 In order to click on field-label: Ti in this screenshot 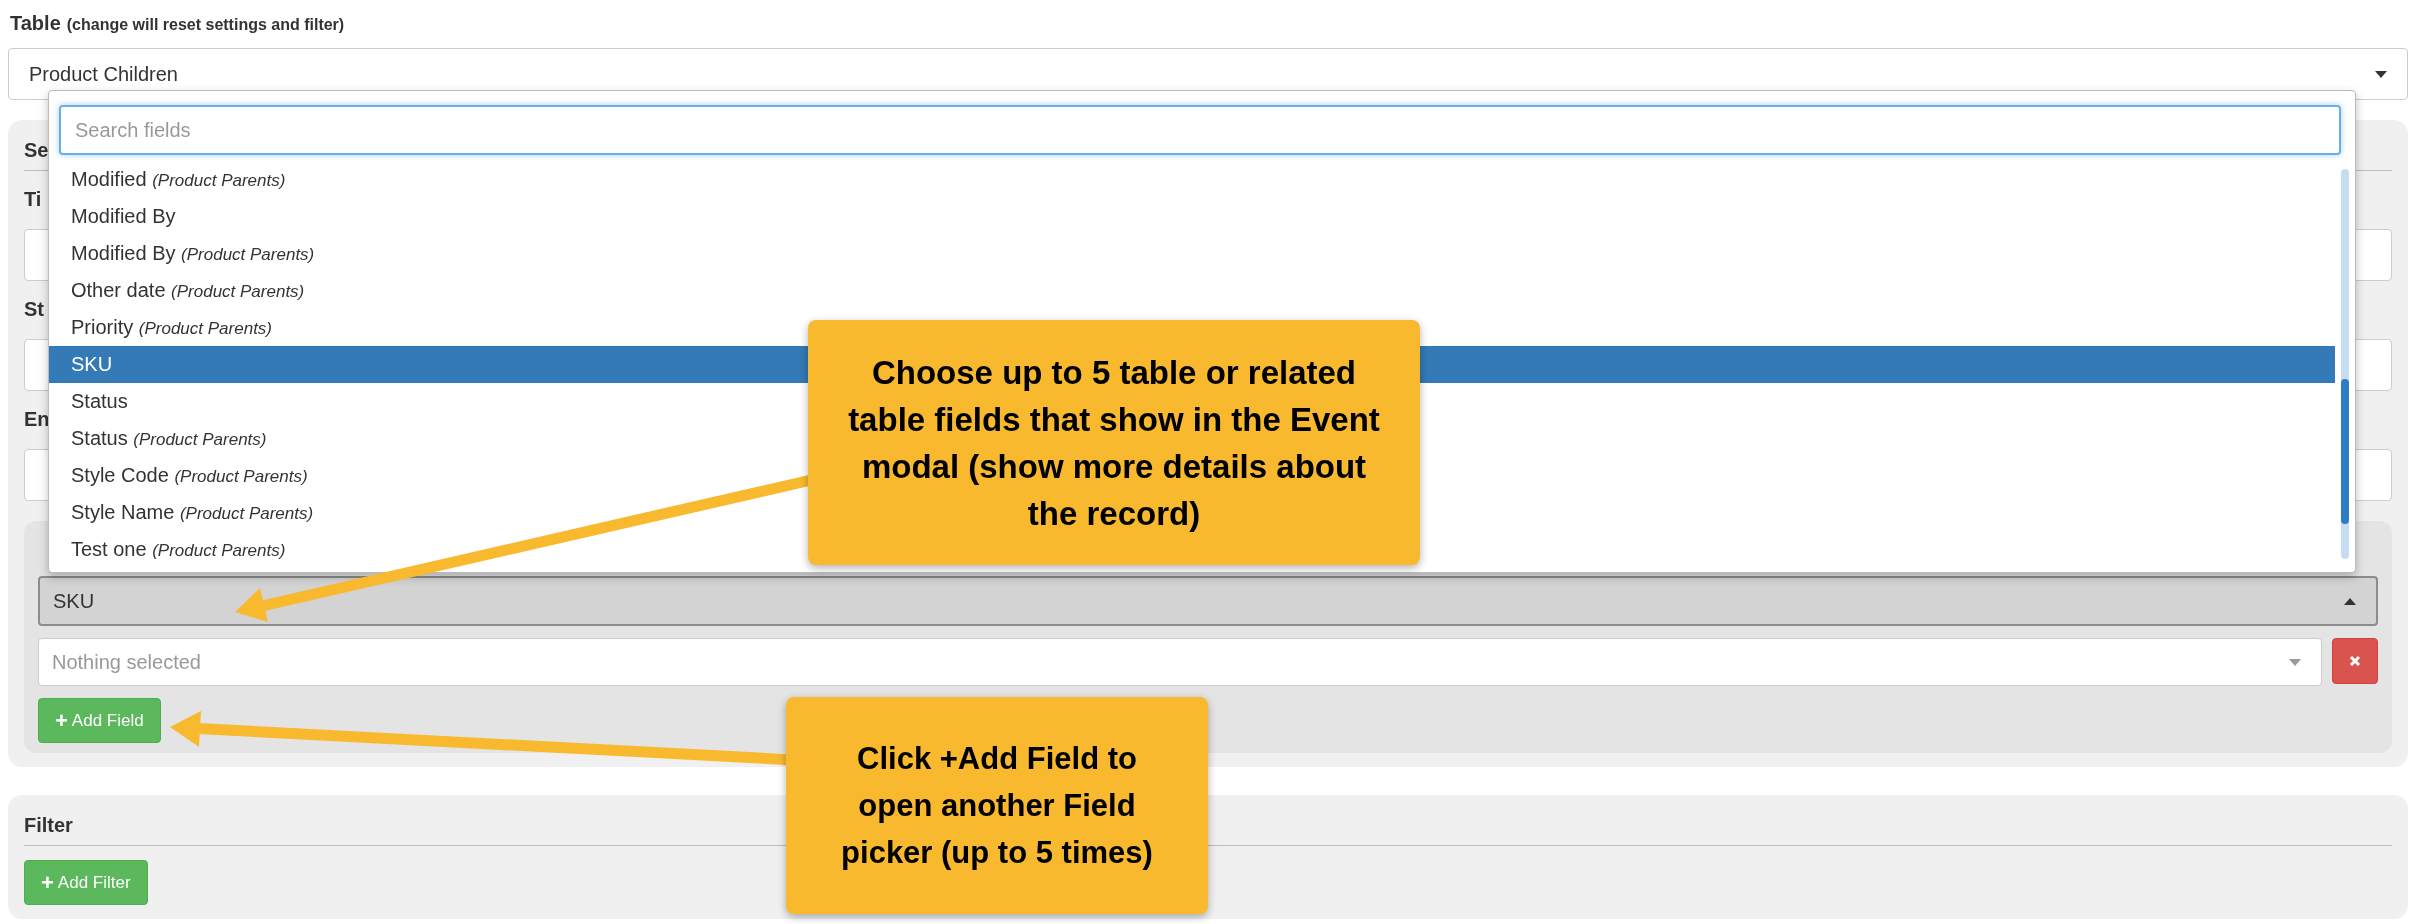, I will do `click(33, 199)`.